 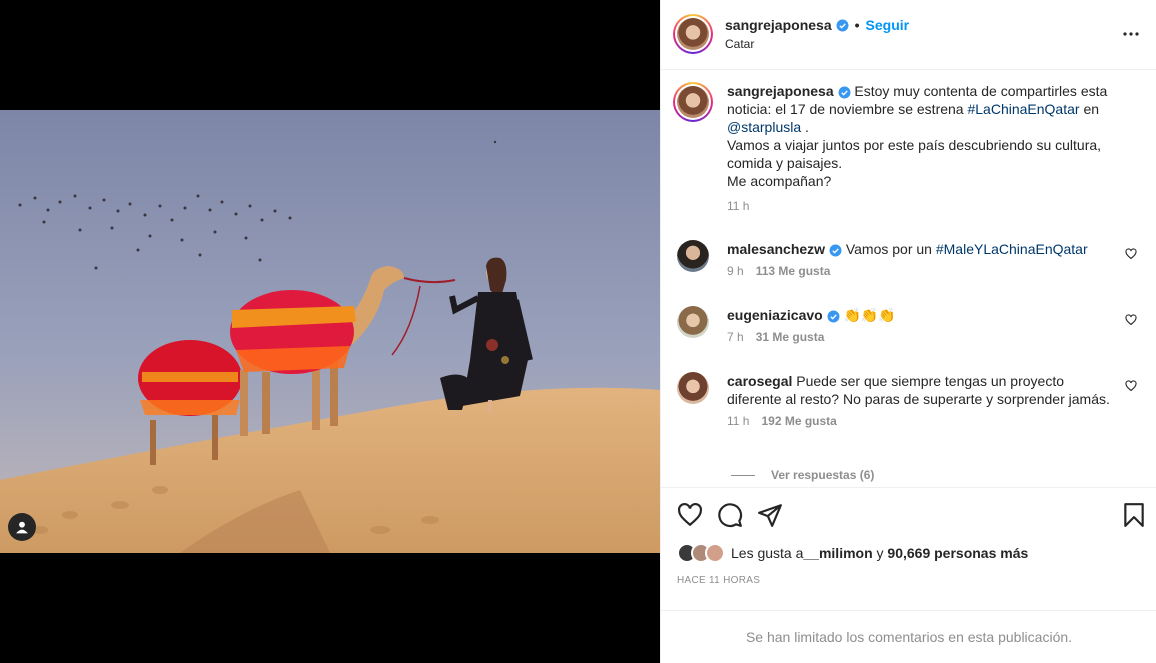 I want to click on caption-mention: @starplusla, so click(x=764, y=127).